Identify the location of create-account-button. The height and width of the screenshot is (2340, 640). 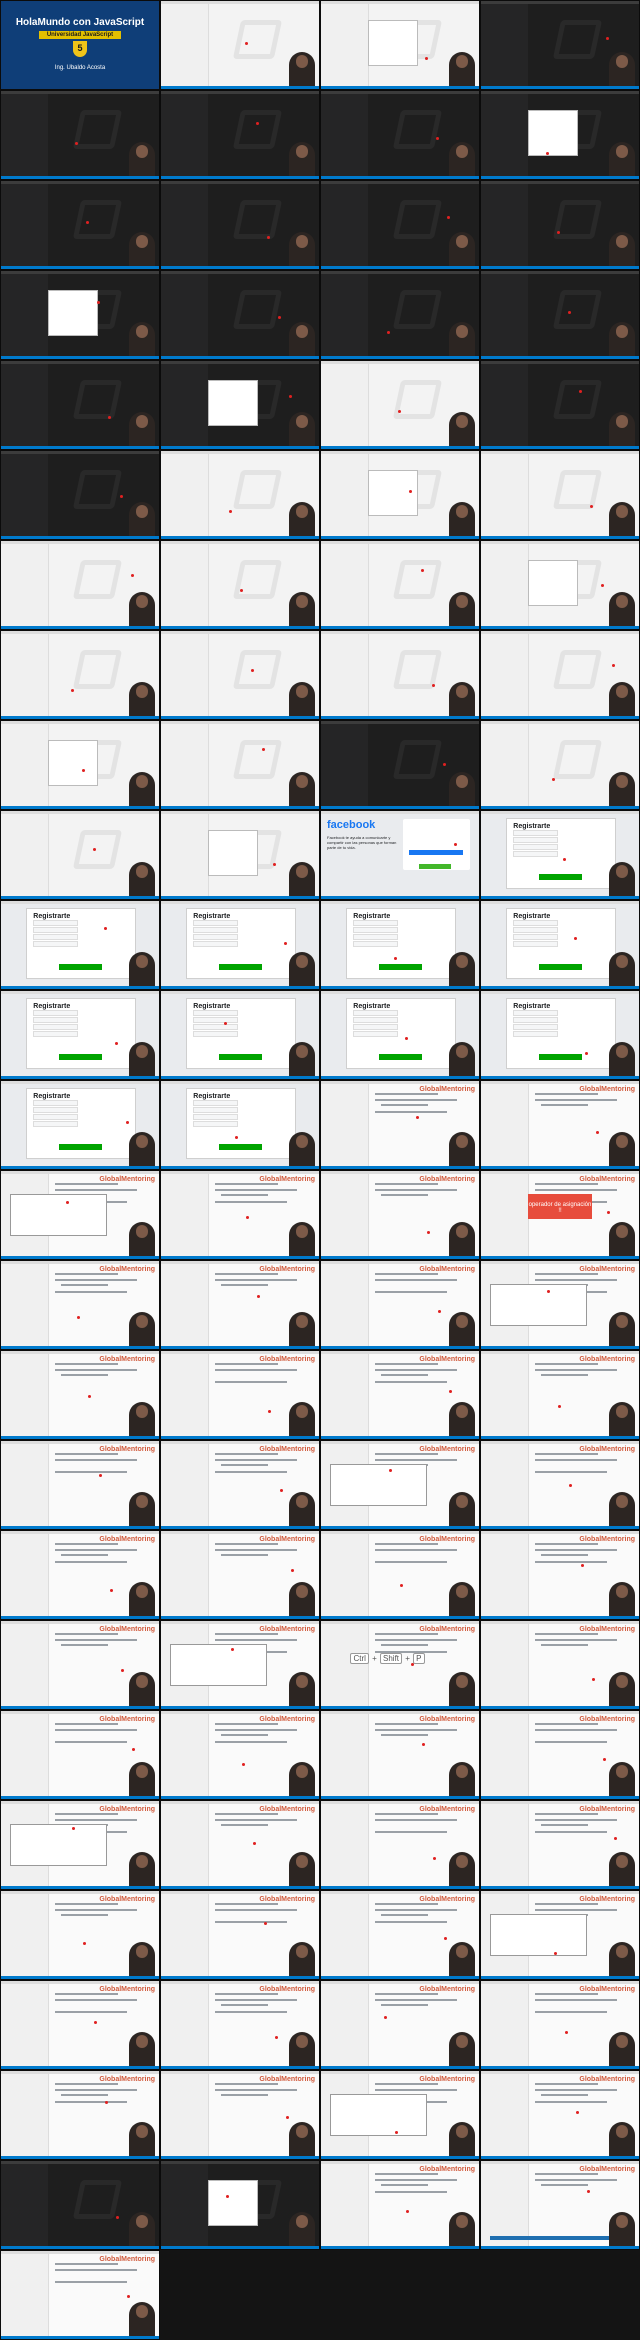
(434, 866).